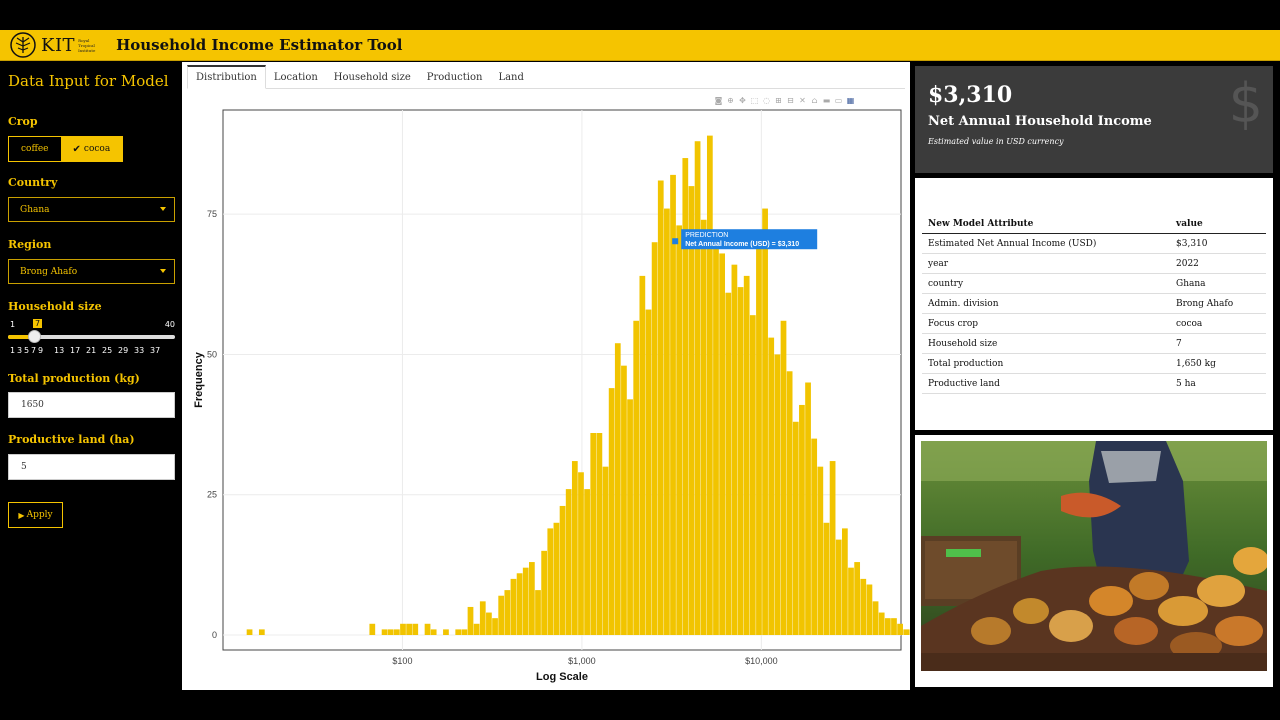 This screenshot has width=1280, height=720. I want to click on x-tick-label: $100, so click(402, 661).